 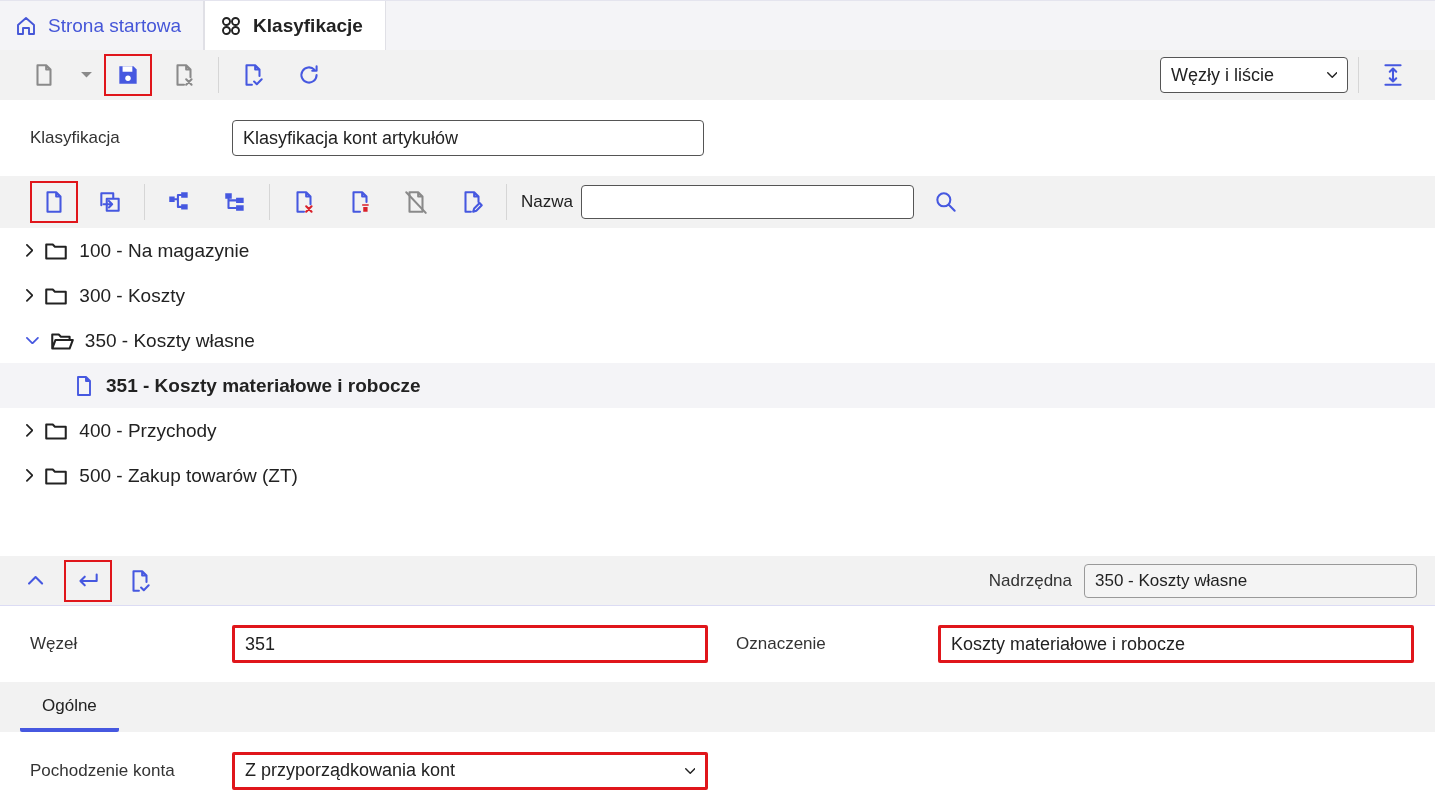 What do you see at coordinates (1030, 580) in the screenshot?
I see `field-label: Nadrzędna` at bounding box center [1030, 580].